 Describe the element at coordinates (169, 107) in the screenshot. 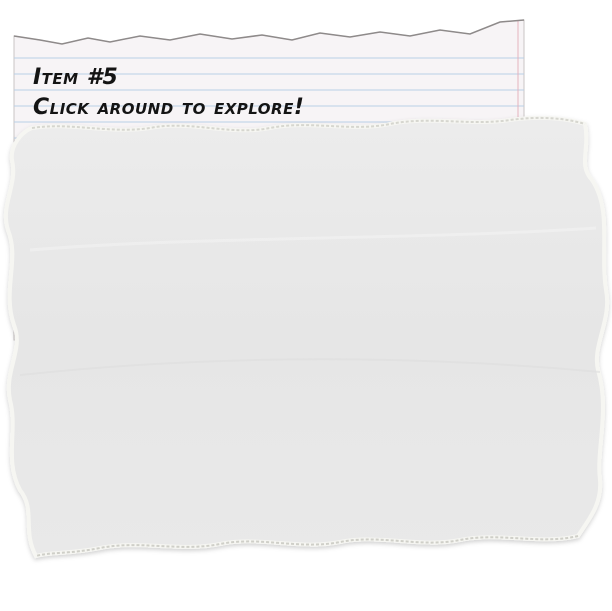

I see `explore-hint: Click around to explore!` at that location.